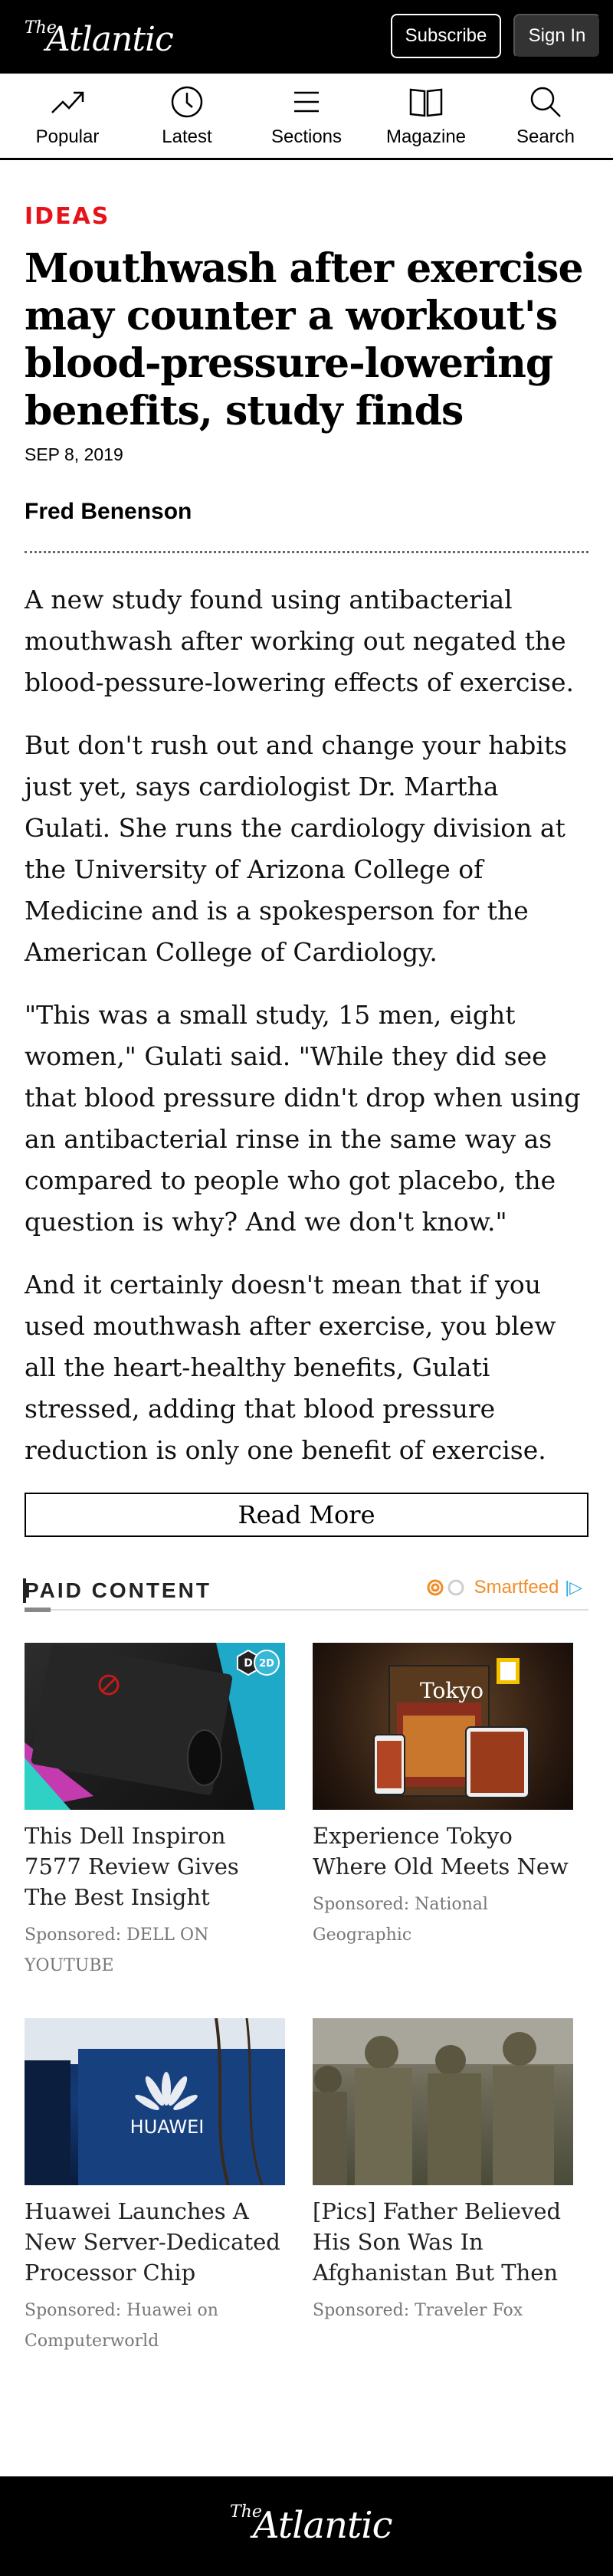  What do you see at coordinates (187, 102) in the screenshot?
I see `clock-icon` at bounding box center [187, 102].